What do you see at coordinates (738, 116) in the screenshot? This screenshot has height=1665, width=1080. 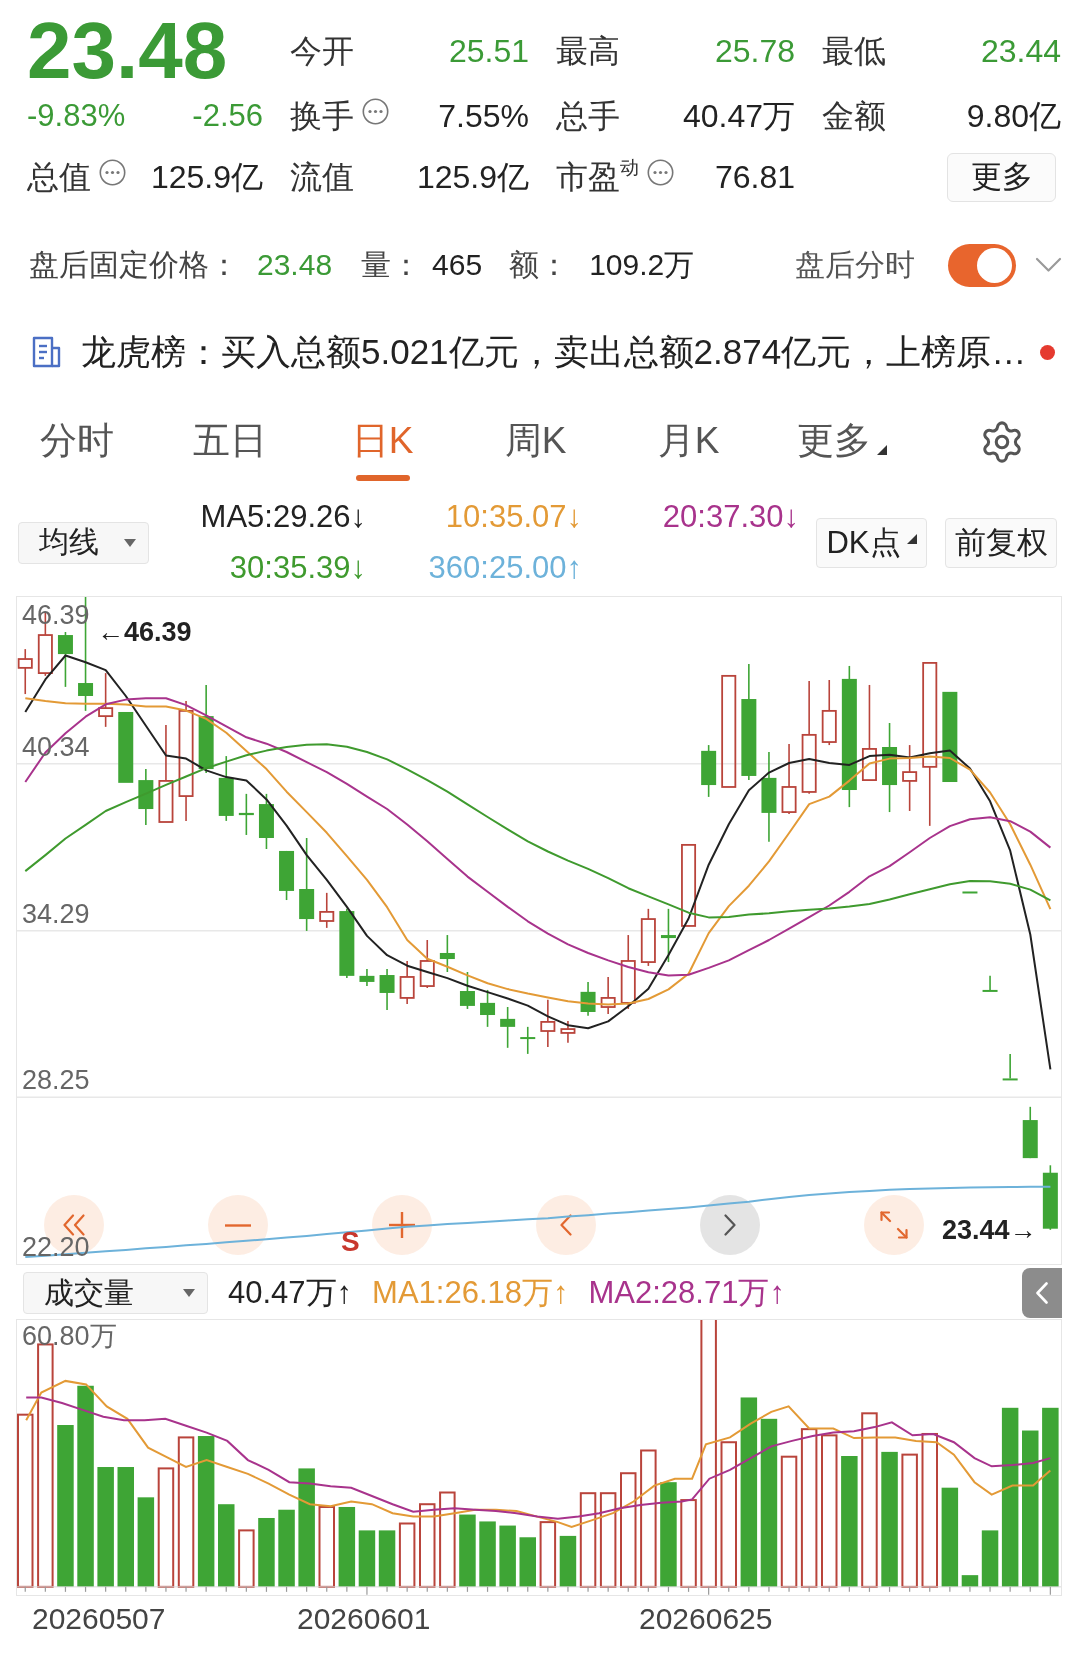 I see `stat-value: 40.47万` at bounding box center [738, 116].